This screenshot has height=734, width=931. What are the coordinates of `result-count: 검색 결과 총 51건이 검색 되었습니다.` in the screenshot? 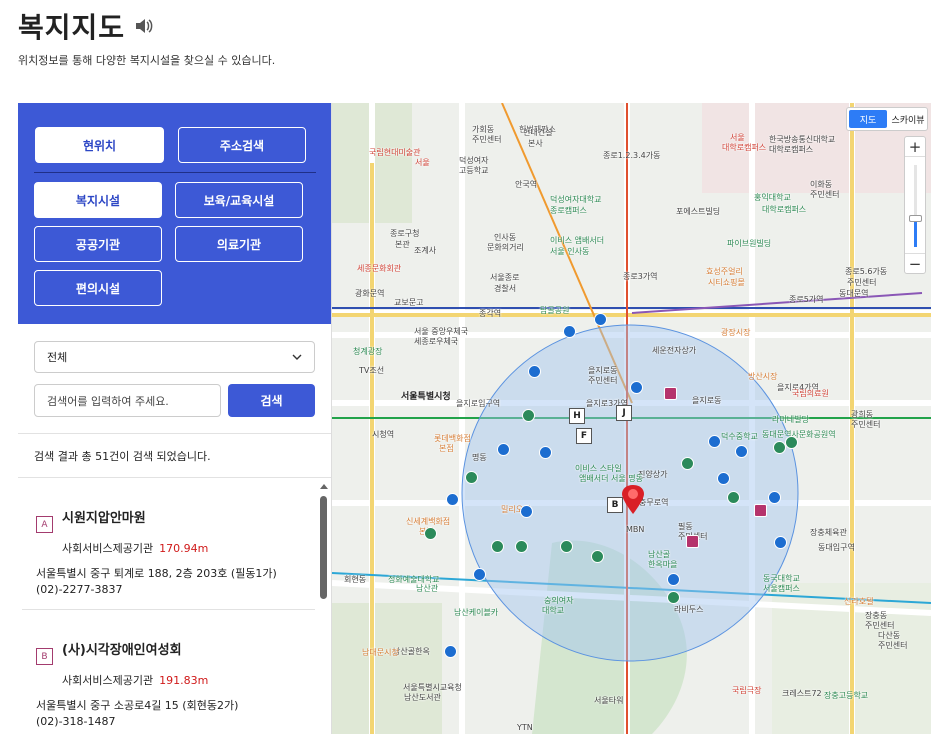 It's located at (174, 456).